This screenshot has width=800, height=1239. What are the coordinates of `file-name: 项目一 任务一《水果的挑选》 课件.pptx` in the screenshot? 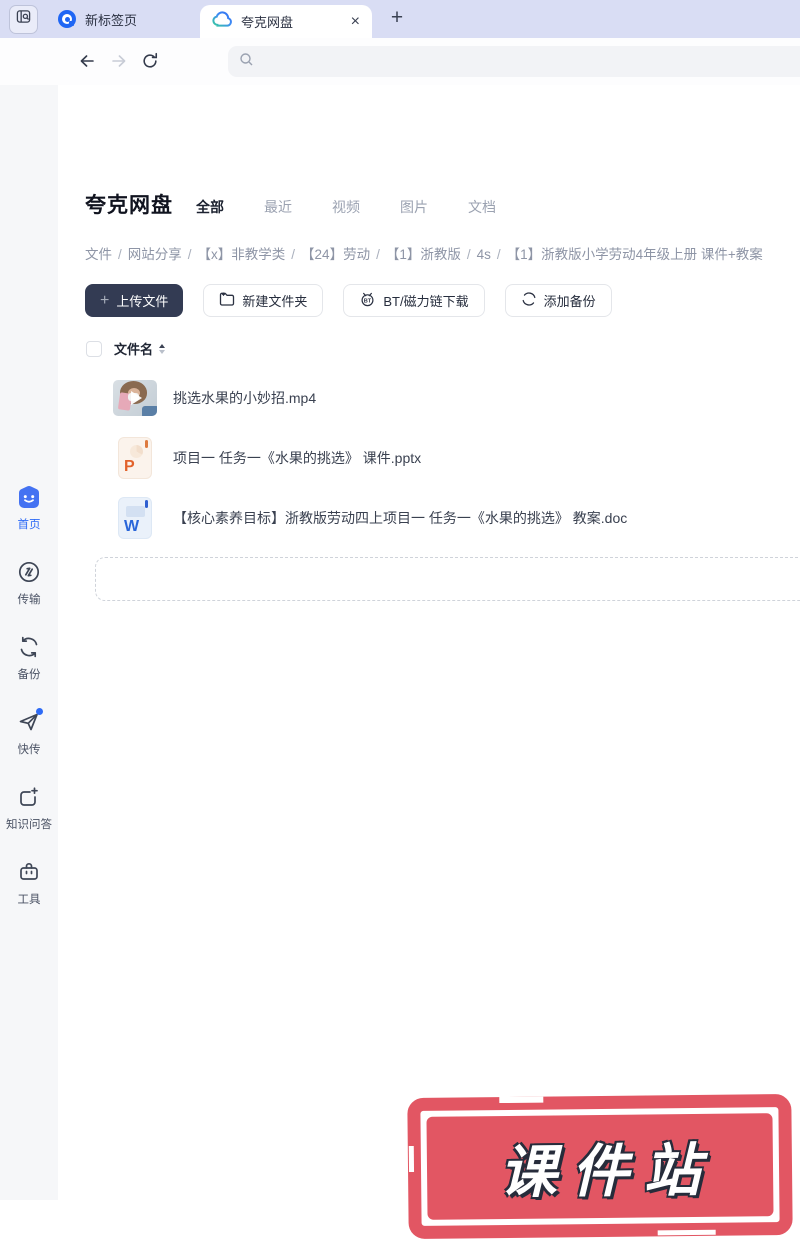 It's located at (297, 458).